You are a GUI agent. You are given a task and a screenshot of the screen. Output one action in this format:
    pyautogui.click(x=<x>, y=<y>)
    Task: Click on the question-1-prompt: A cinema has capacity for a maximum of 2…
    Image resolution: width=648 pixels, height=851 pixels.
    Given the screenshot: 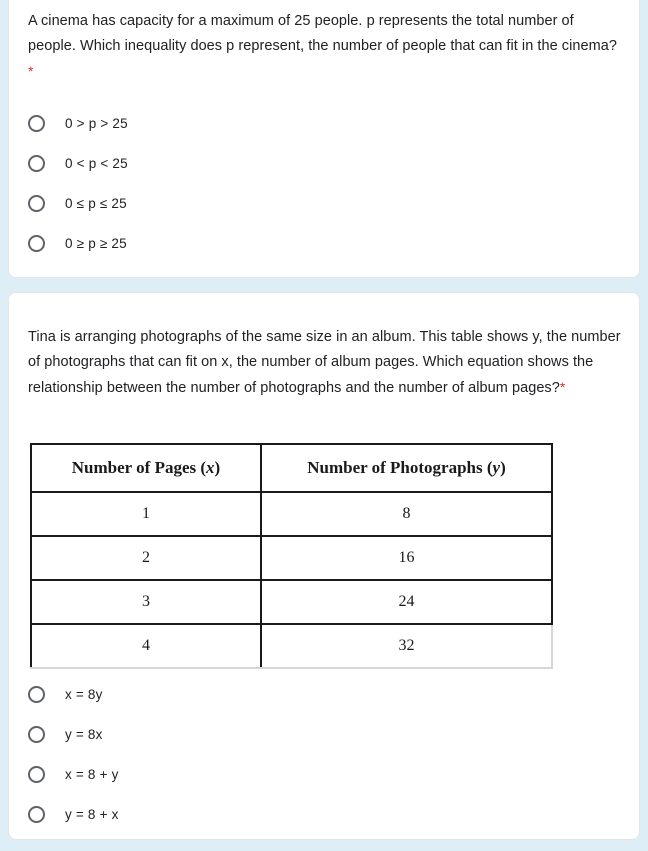 What is the action you would take?
    pyautogui.click(x=322, y=33)
    